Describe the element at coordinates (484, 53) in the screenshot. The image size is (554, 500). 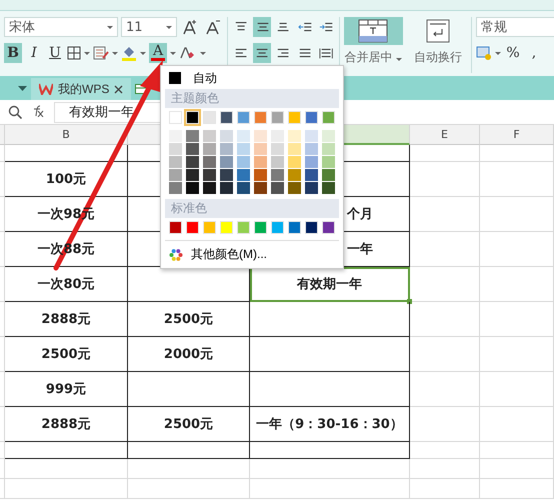
I see `currency-format-icon` at that location.